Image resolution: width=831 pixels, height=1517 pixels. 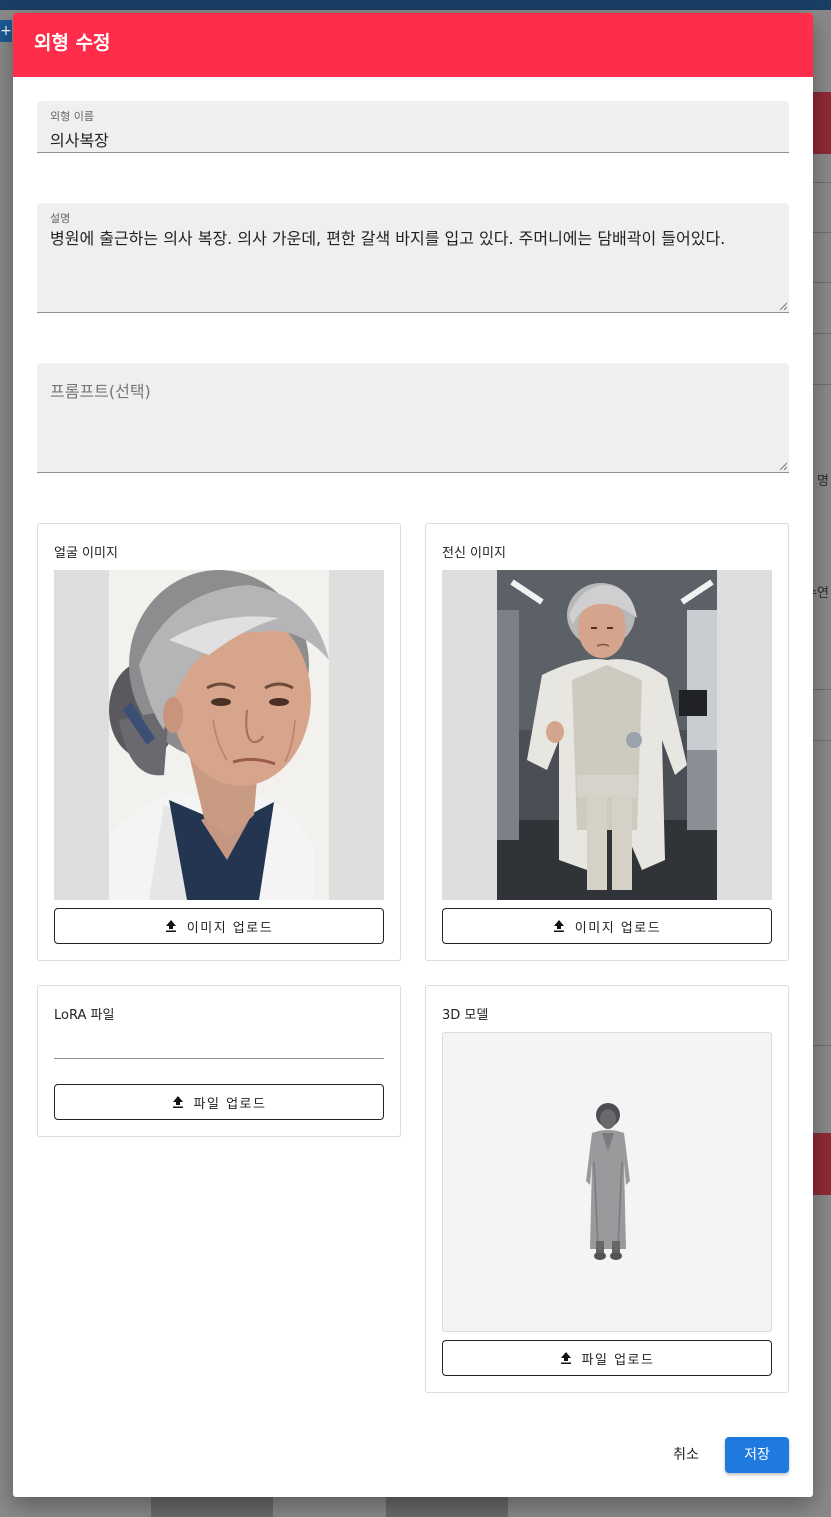 I want to click on background-topbar, so click(x=415, y=5).